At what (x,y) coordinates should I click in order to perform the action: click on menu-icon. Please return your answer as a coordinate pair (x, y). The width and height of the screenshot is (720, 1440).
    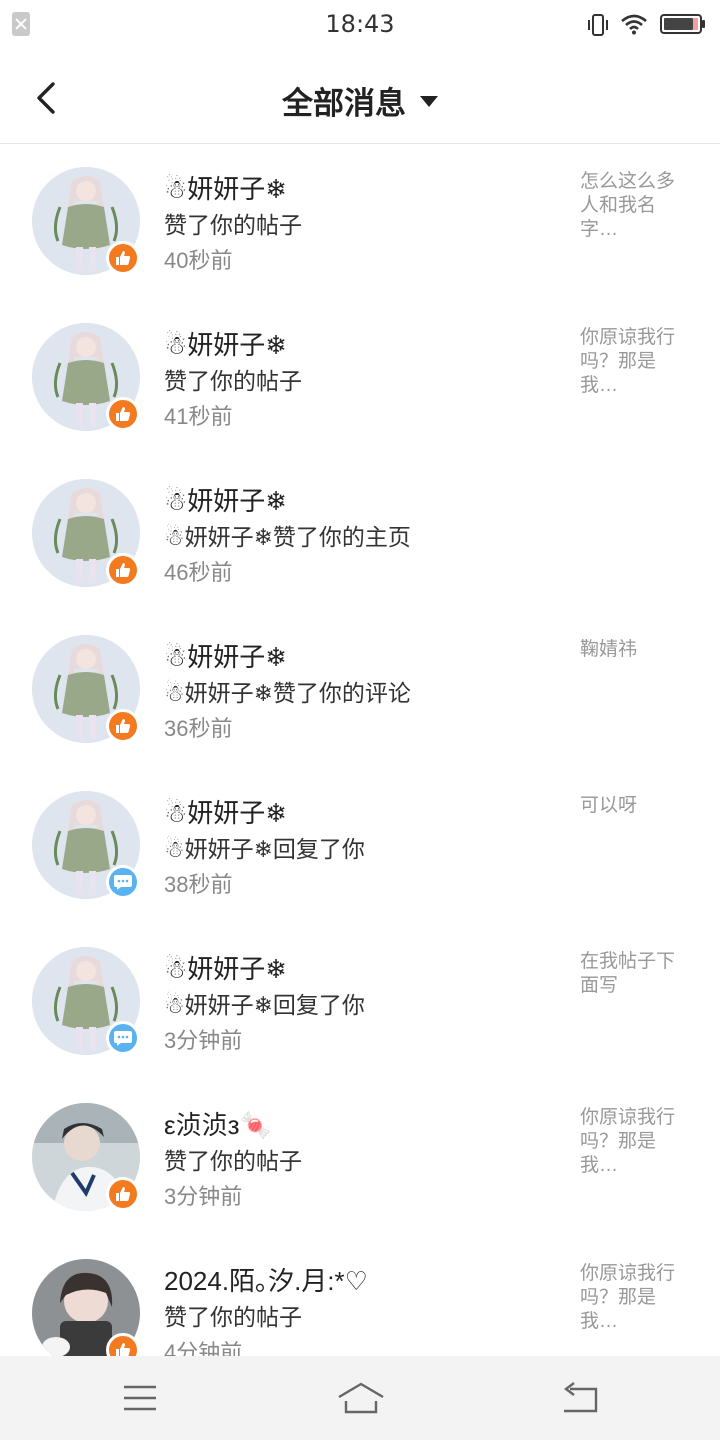
    Looking at the image, I should click on (140, 1398).